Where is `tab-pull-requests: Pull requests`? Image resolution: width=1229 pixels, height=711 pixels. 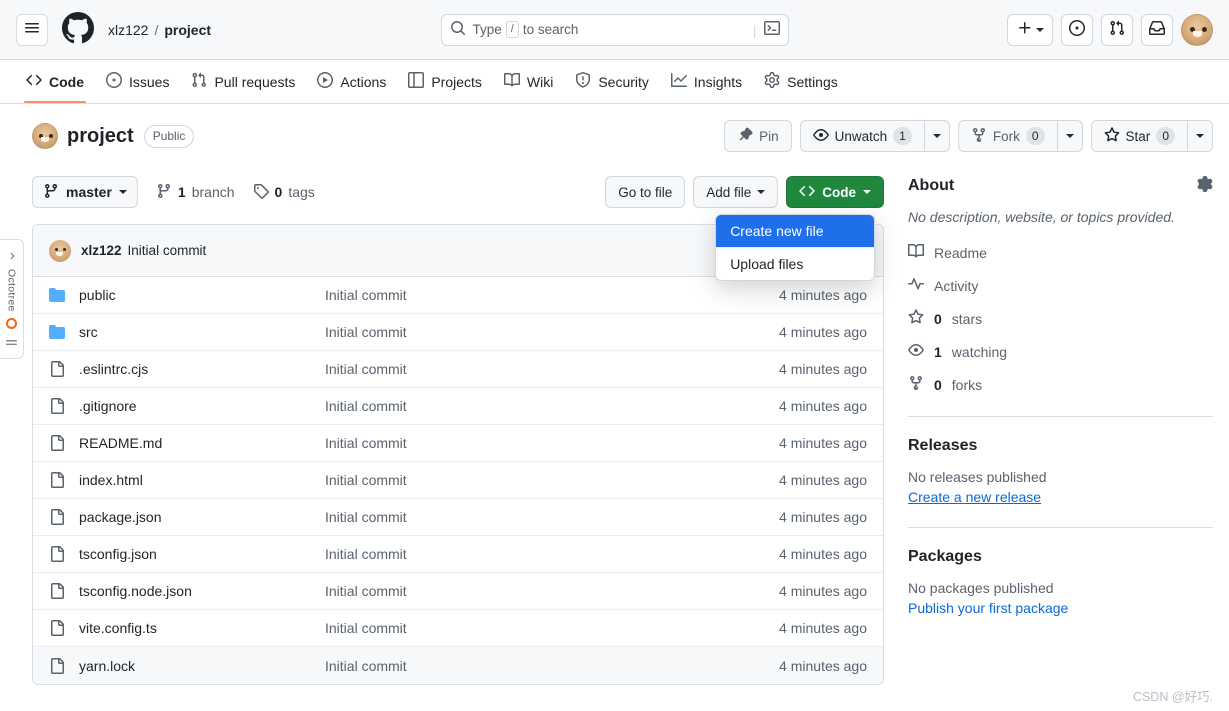 tab-pull-requests: Pull requests is located at coordinates (243, 81).